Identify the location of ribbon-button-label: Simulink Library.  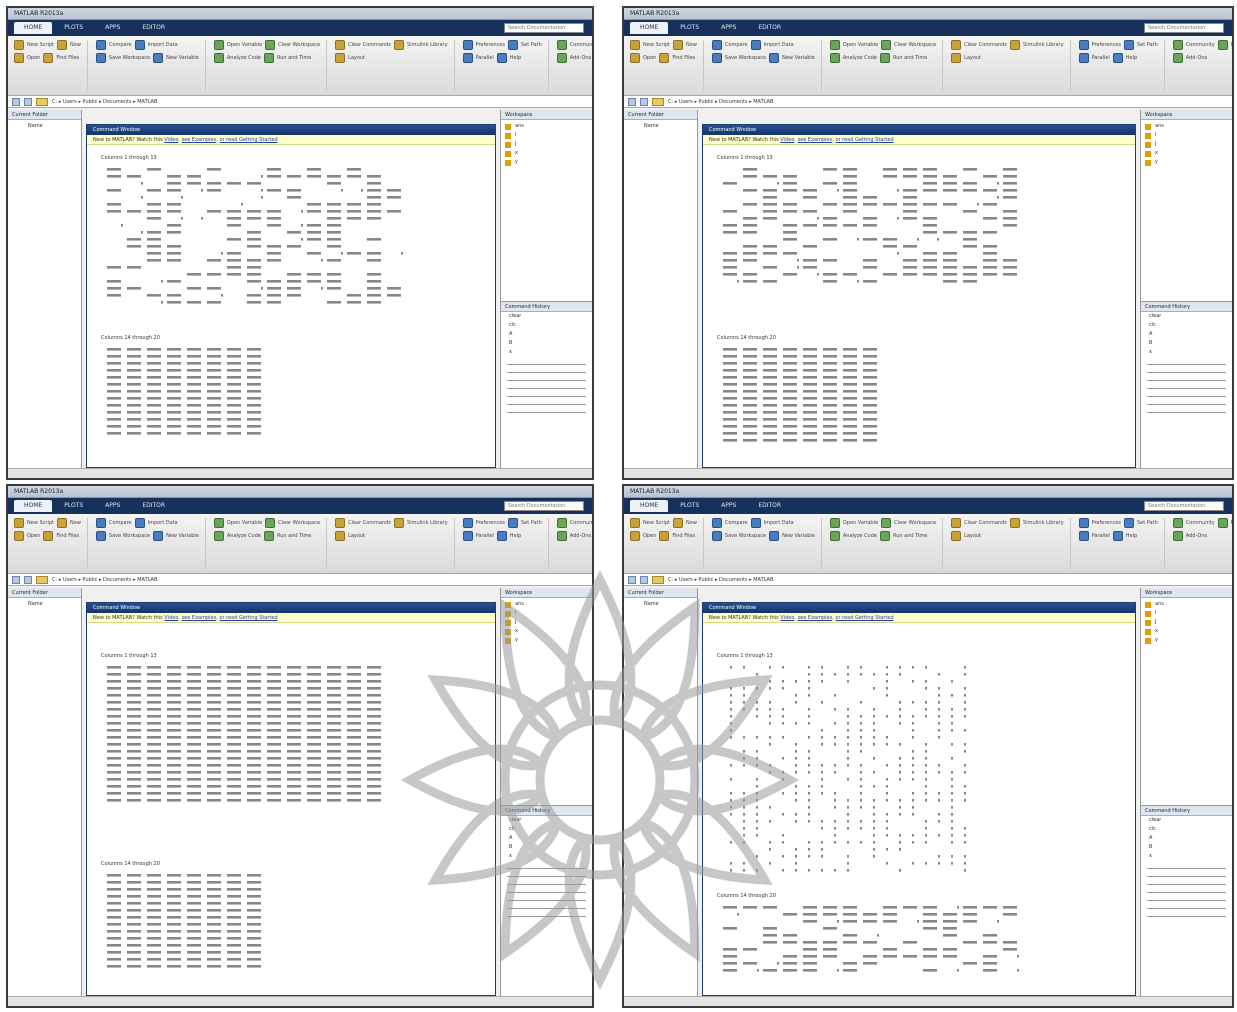
(427, 523).